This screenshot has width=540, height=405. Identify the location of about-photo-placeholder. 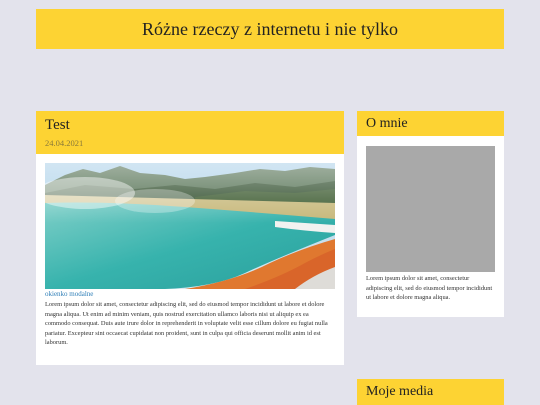
(430, 209).